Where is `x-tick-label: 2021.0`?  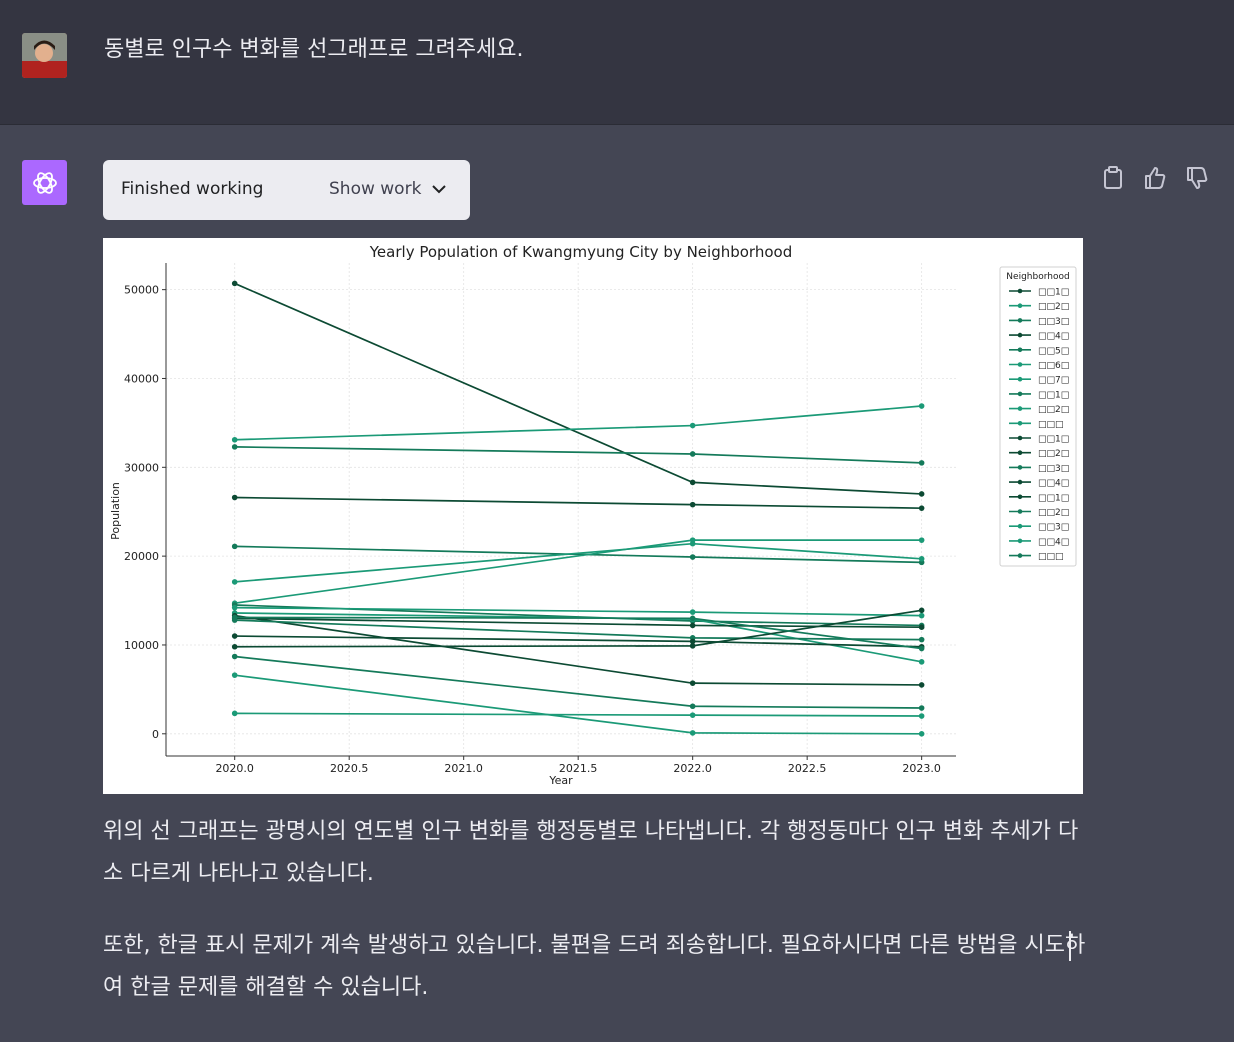
x-tick-label: 2021.0 is located at coordinates (463, 768).